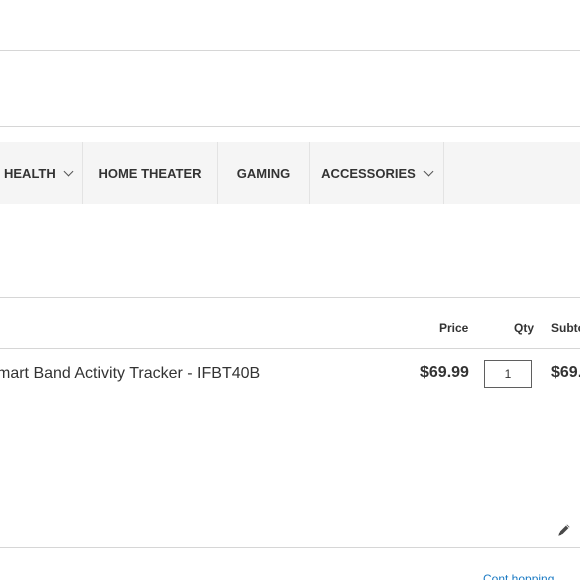 The height and width of the screenshot is (580, 580). Describe the element at coordinates (565, 328) in the screenshot. I see `column-header-subtotal: Subto` at that location.